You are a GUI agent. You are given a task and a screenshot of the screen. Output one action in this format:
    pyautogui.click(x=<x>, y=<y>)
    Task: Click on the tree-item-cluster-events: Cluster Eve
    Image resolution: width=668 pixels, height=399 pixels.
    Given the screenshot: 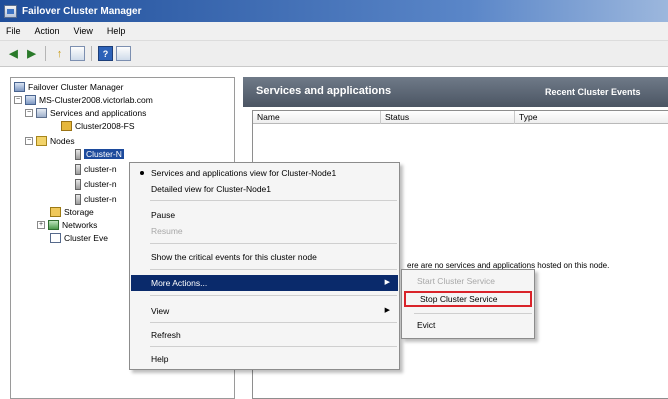 What is the action you would take?
    pyautogui.click(x=79, y=238)
    